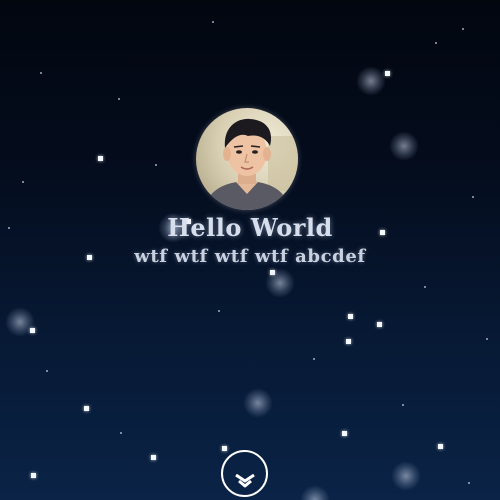 This screenshot has width=500, height=500. I want to click on profile-photo-icon, so click(247, 159).